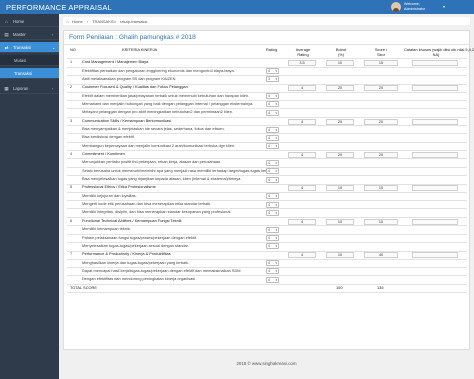  What do you see at coordinates (19, 34) in the screenshot?
I see `sidebar-item-label: Master` at bounding box center [19, 34].